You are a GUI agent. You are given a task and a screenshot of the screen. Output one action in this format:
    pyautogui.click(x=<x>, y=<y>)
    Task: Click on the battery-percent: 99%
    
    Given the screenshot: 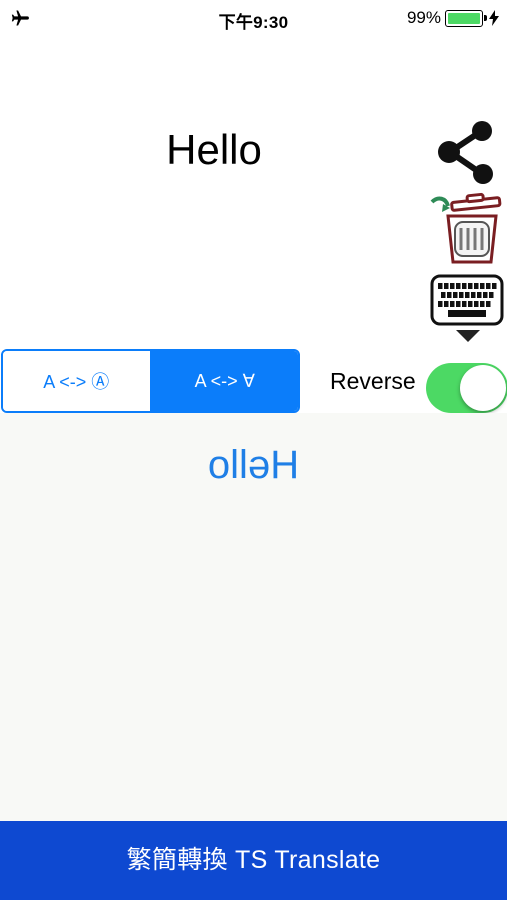 What is the action you would take?
    pyautogui.click(x=423, y=17)
    